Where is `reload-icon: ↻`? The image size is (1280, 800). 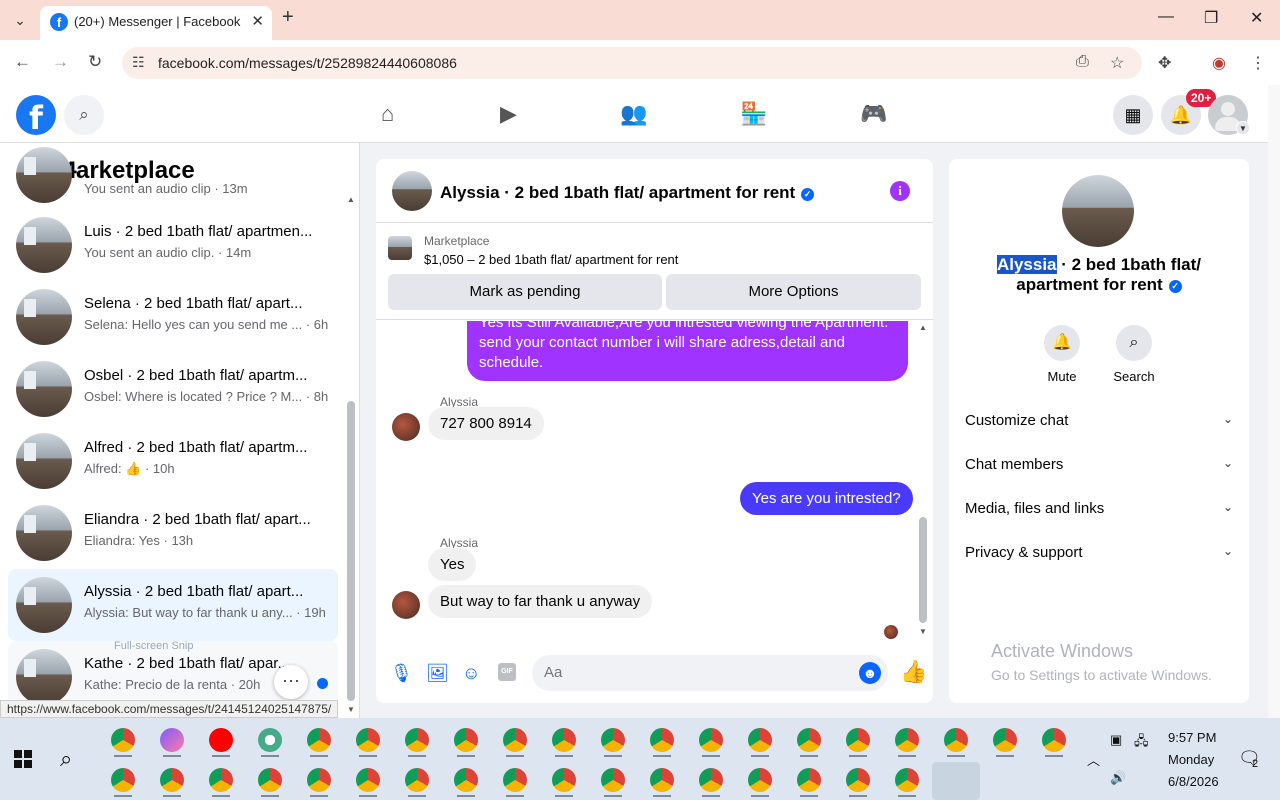
reload-icon: ↻ is located at coordinates (95, 62).